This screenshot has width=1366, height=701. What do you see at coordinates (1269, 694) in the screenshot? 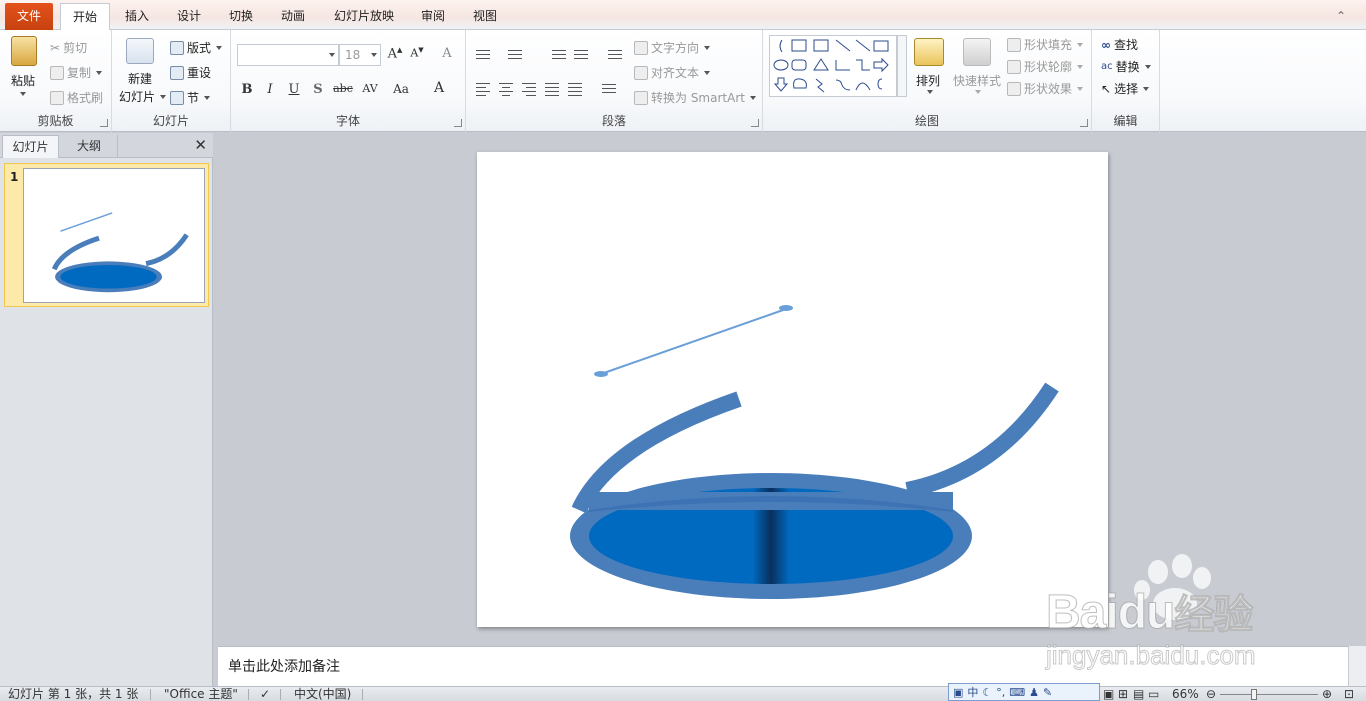
I see `zoom-slider` at bounding box center [1269, 694].